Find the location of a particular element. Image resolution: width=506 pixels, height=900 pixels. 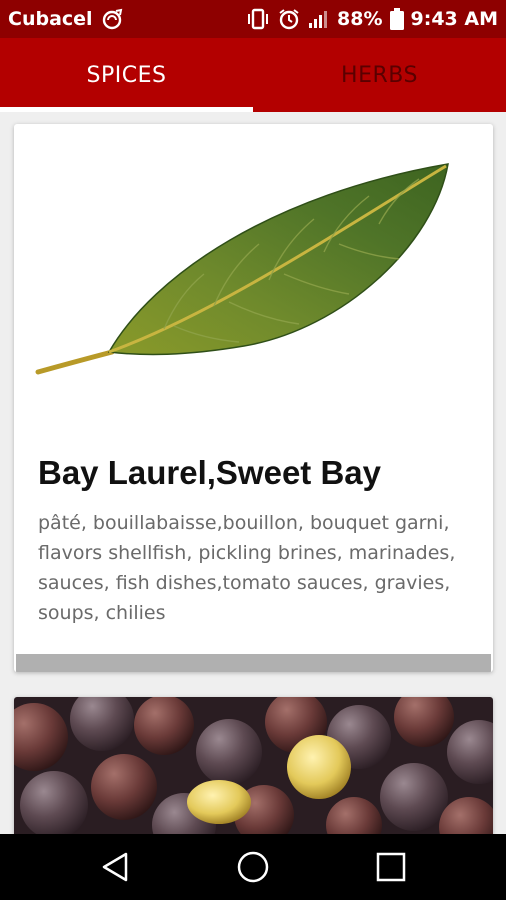

navigation-bar is located at coordinates (253, 867).